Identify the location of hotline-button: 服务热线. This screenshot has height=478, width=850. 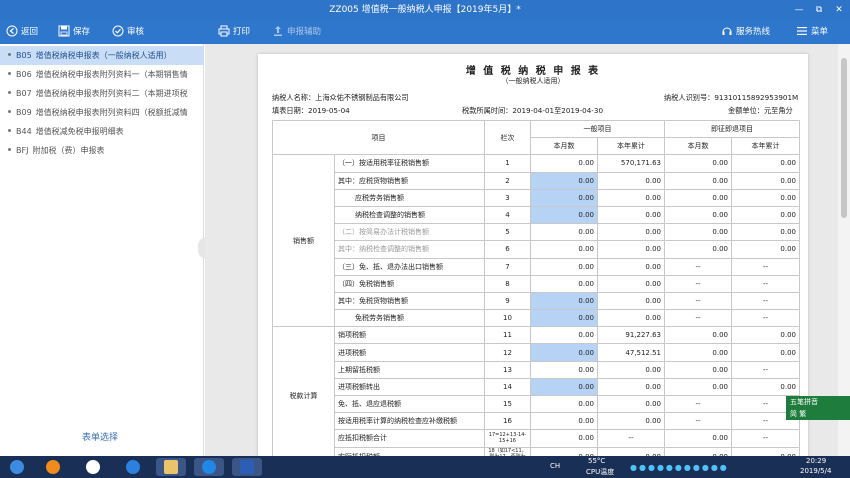
(745, 32).